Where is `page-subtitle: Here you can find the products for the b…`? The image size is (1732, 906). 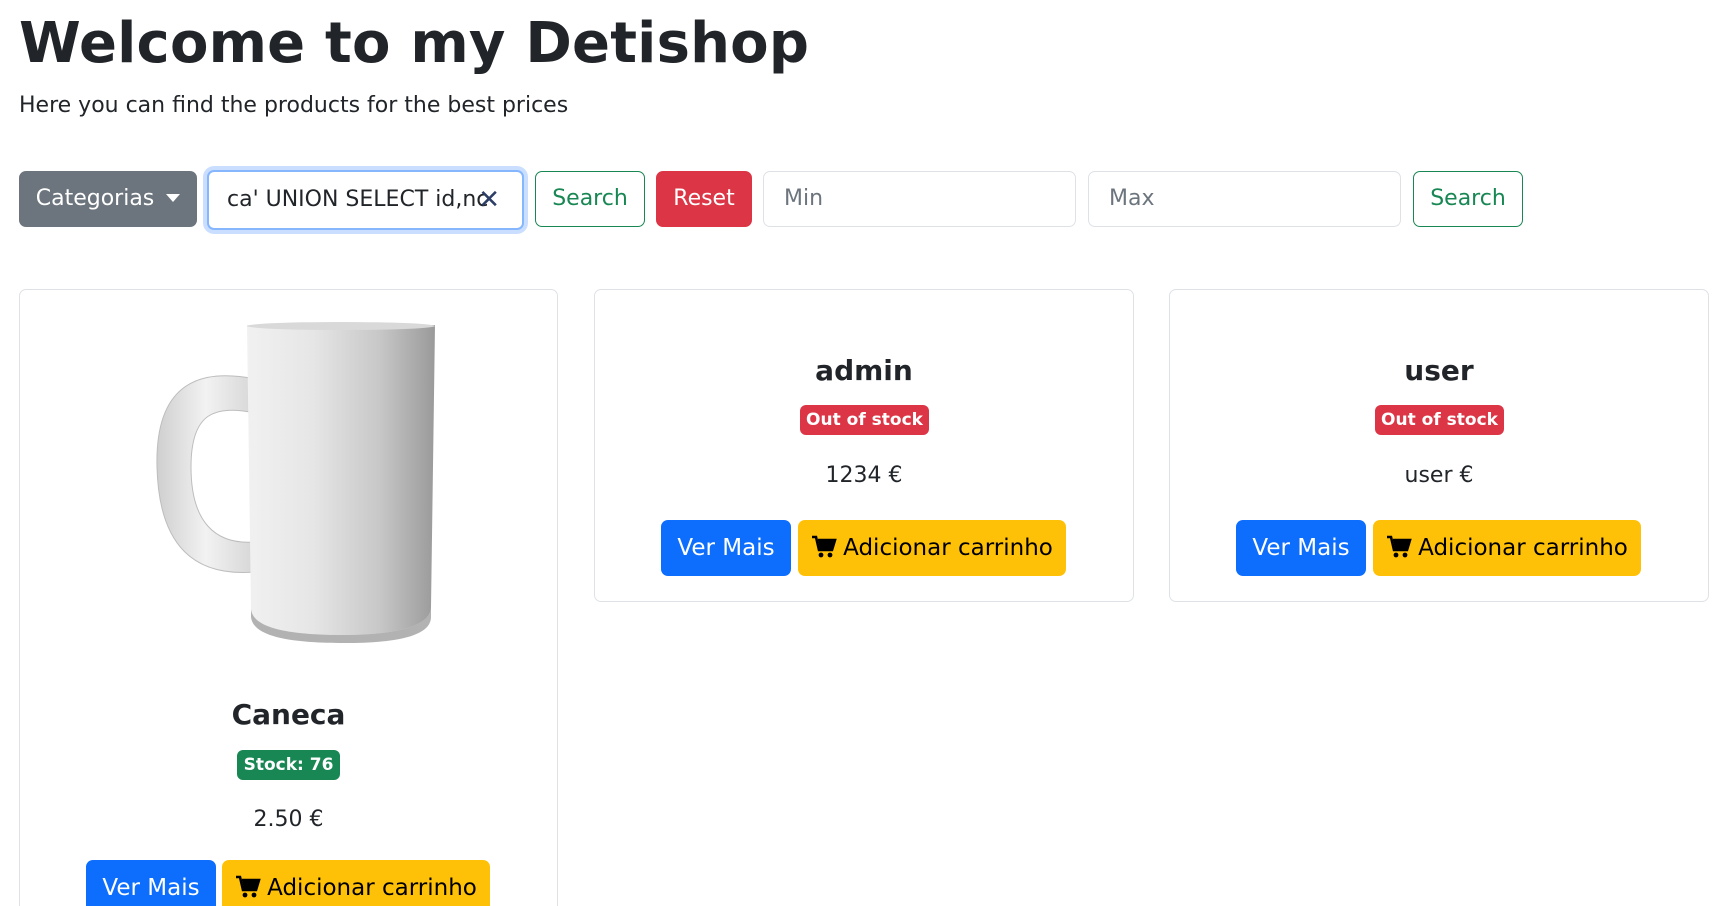
page-subtitle: Here you can find the products for the b… is located at coordinates (294, 105).